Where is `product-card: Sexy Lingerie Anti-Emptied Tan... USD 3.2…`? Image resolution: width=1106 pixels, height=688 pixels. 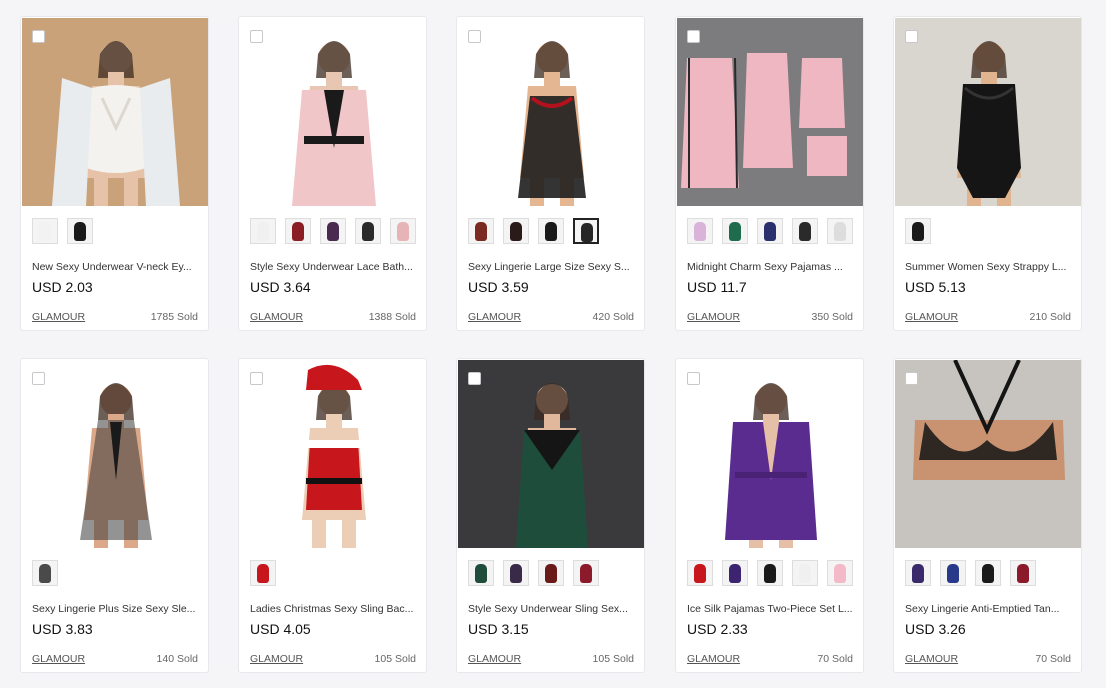
product-card: Sexy Lingerie Anti-Emptied Tan... USD 3.2… is located at coordinates (987, 515).